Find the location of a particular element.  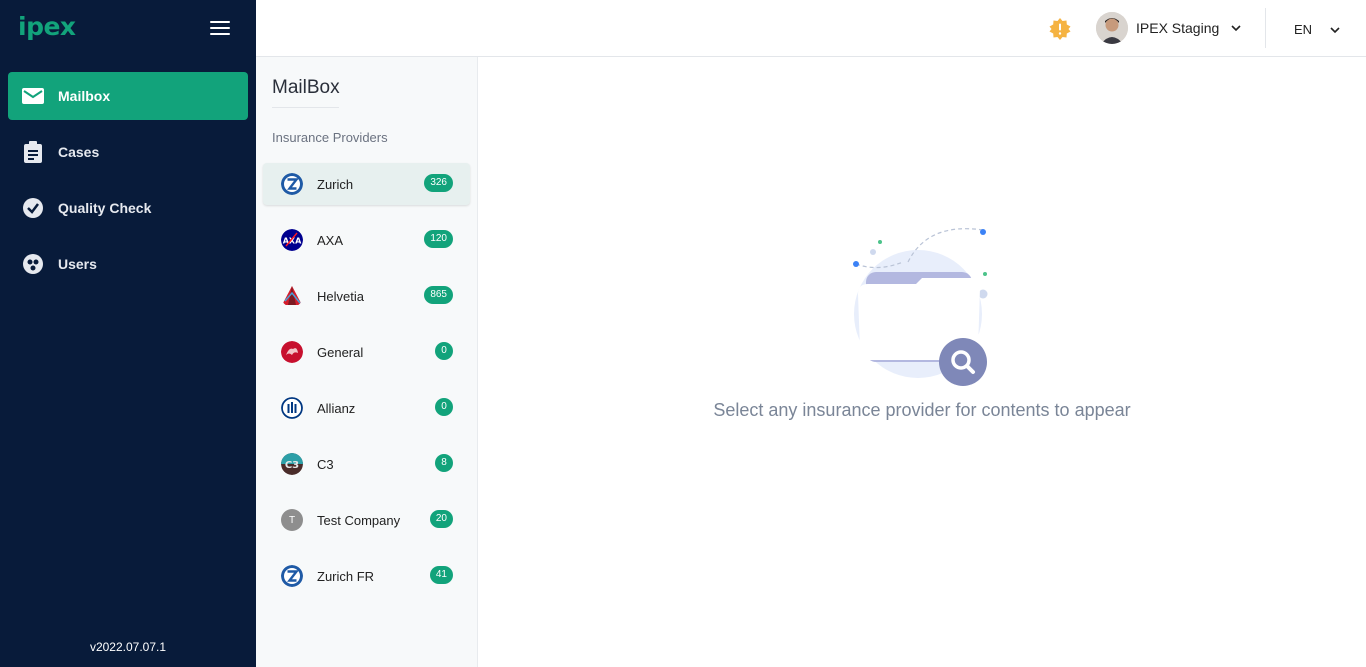

general-logo-icon is located at coordinates (292, 352).